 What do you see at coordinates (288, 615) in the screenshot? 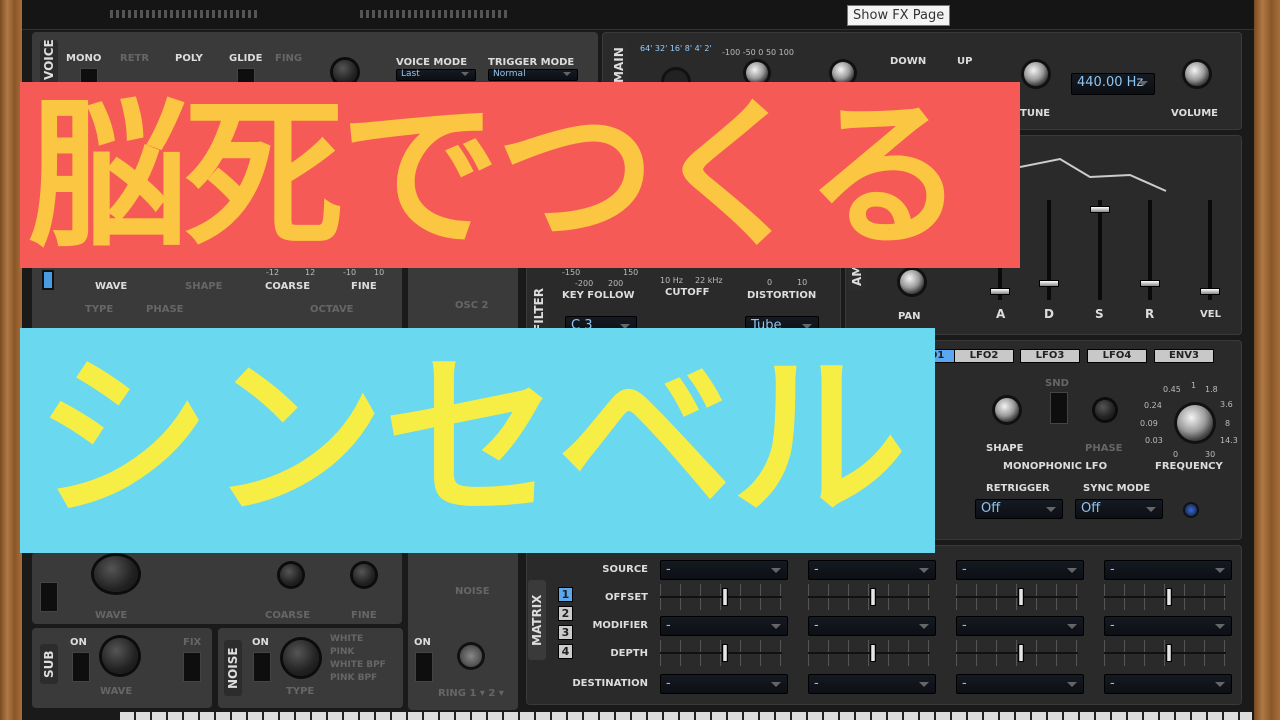
I see `osc2-coarse-label: COARSE` at bounding box center [288, 615].